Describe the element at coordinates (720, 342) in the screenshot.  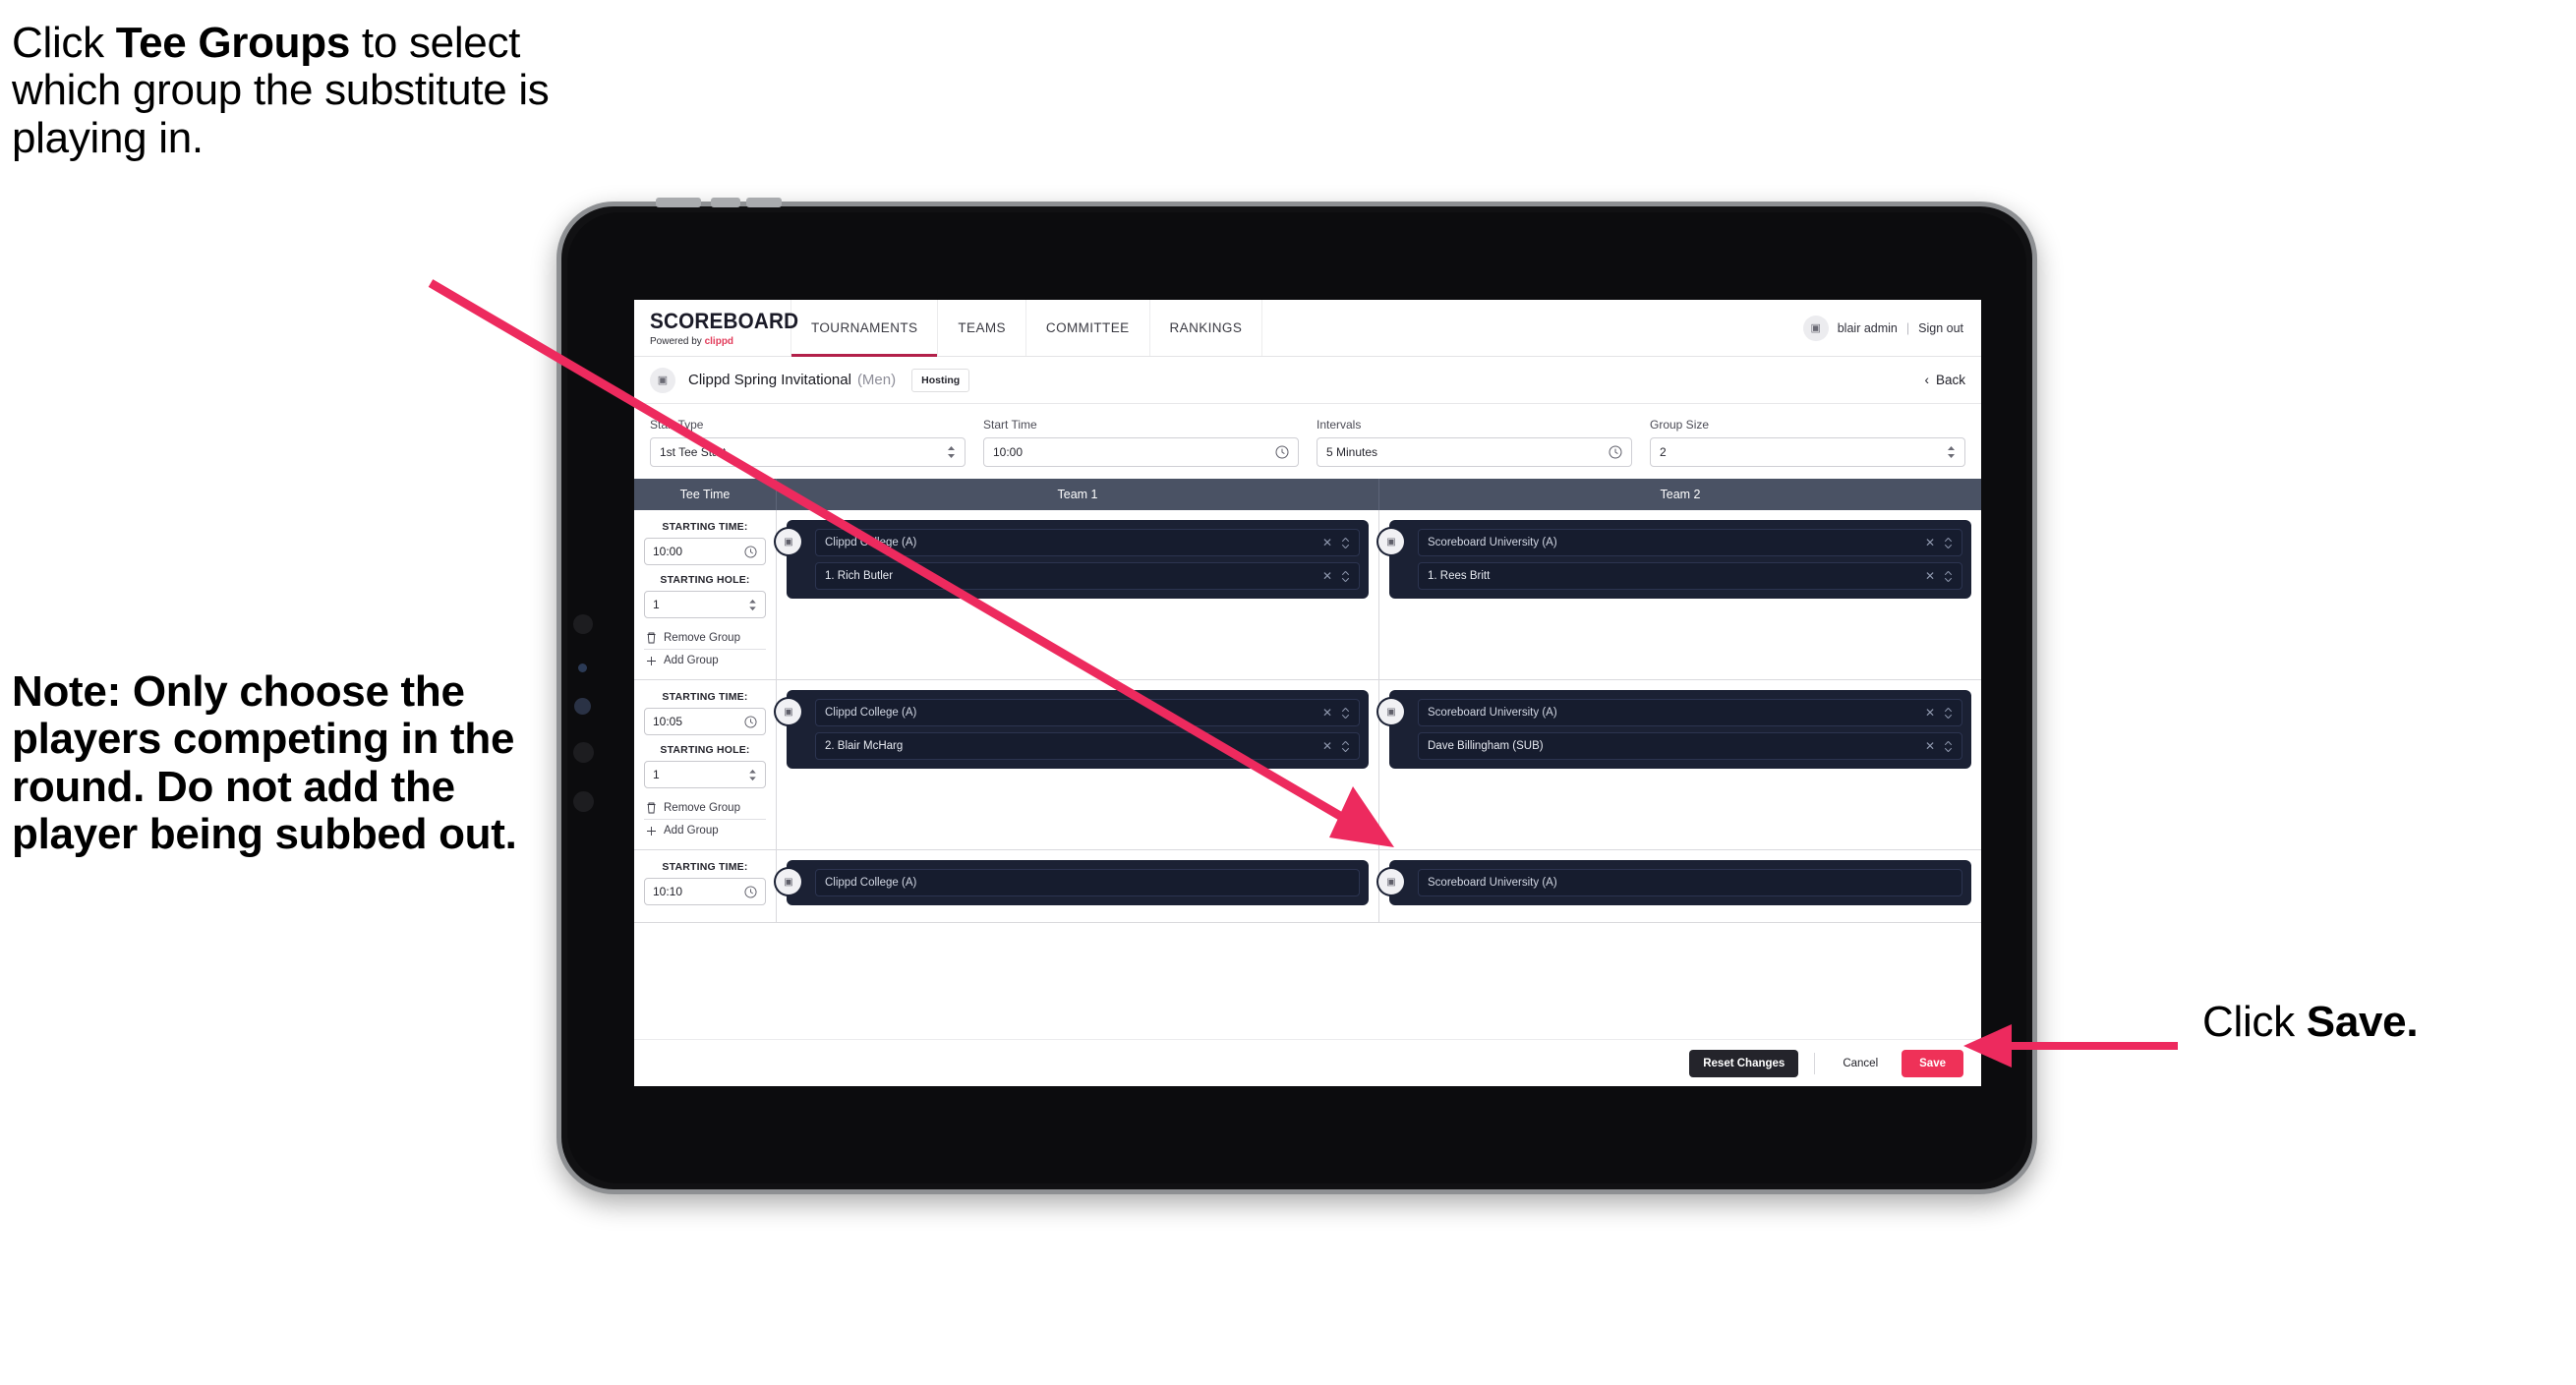
I see `brand-powered-by: Powered by clippd` at that location.